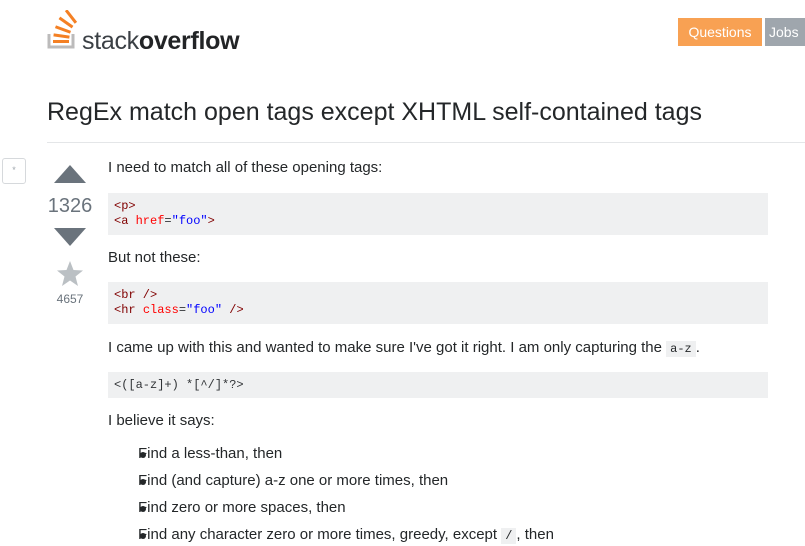  Describe the element at coordinates (438, 295) in the screenshot. I see `code-line: <br />` at that location.